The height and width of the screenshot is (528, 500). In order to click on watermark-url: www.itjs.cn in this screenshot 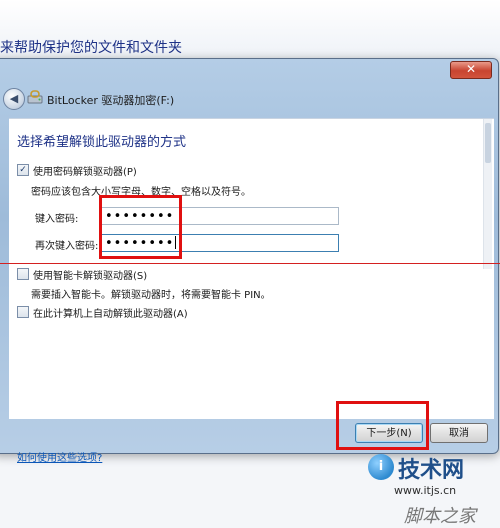, I will do `click(425, 490)`.